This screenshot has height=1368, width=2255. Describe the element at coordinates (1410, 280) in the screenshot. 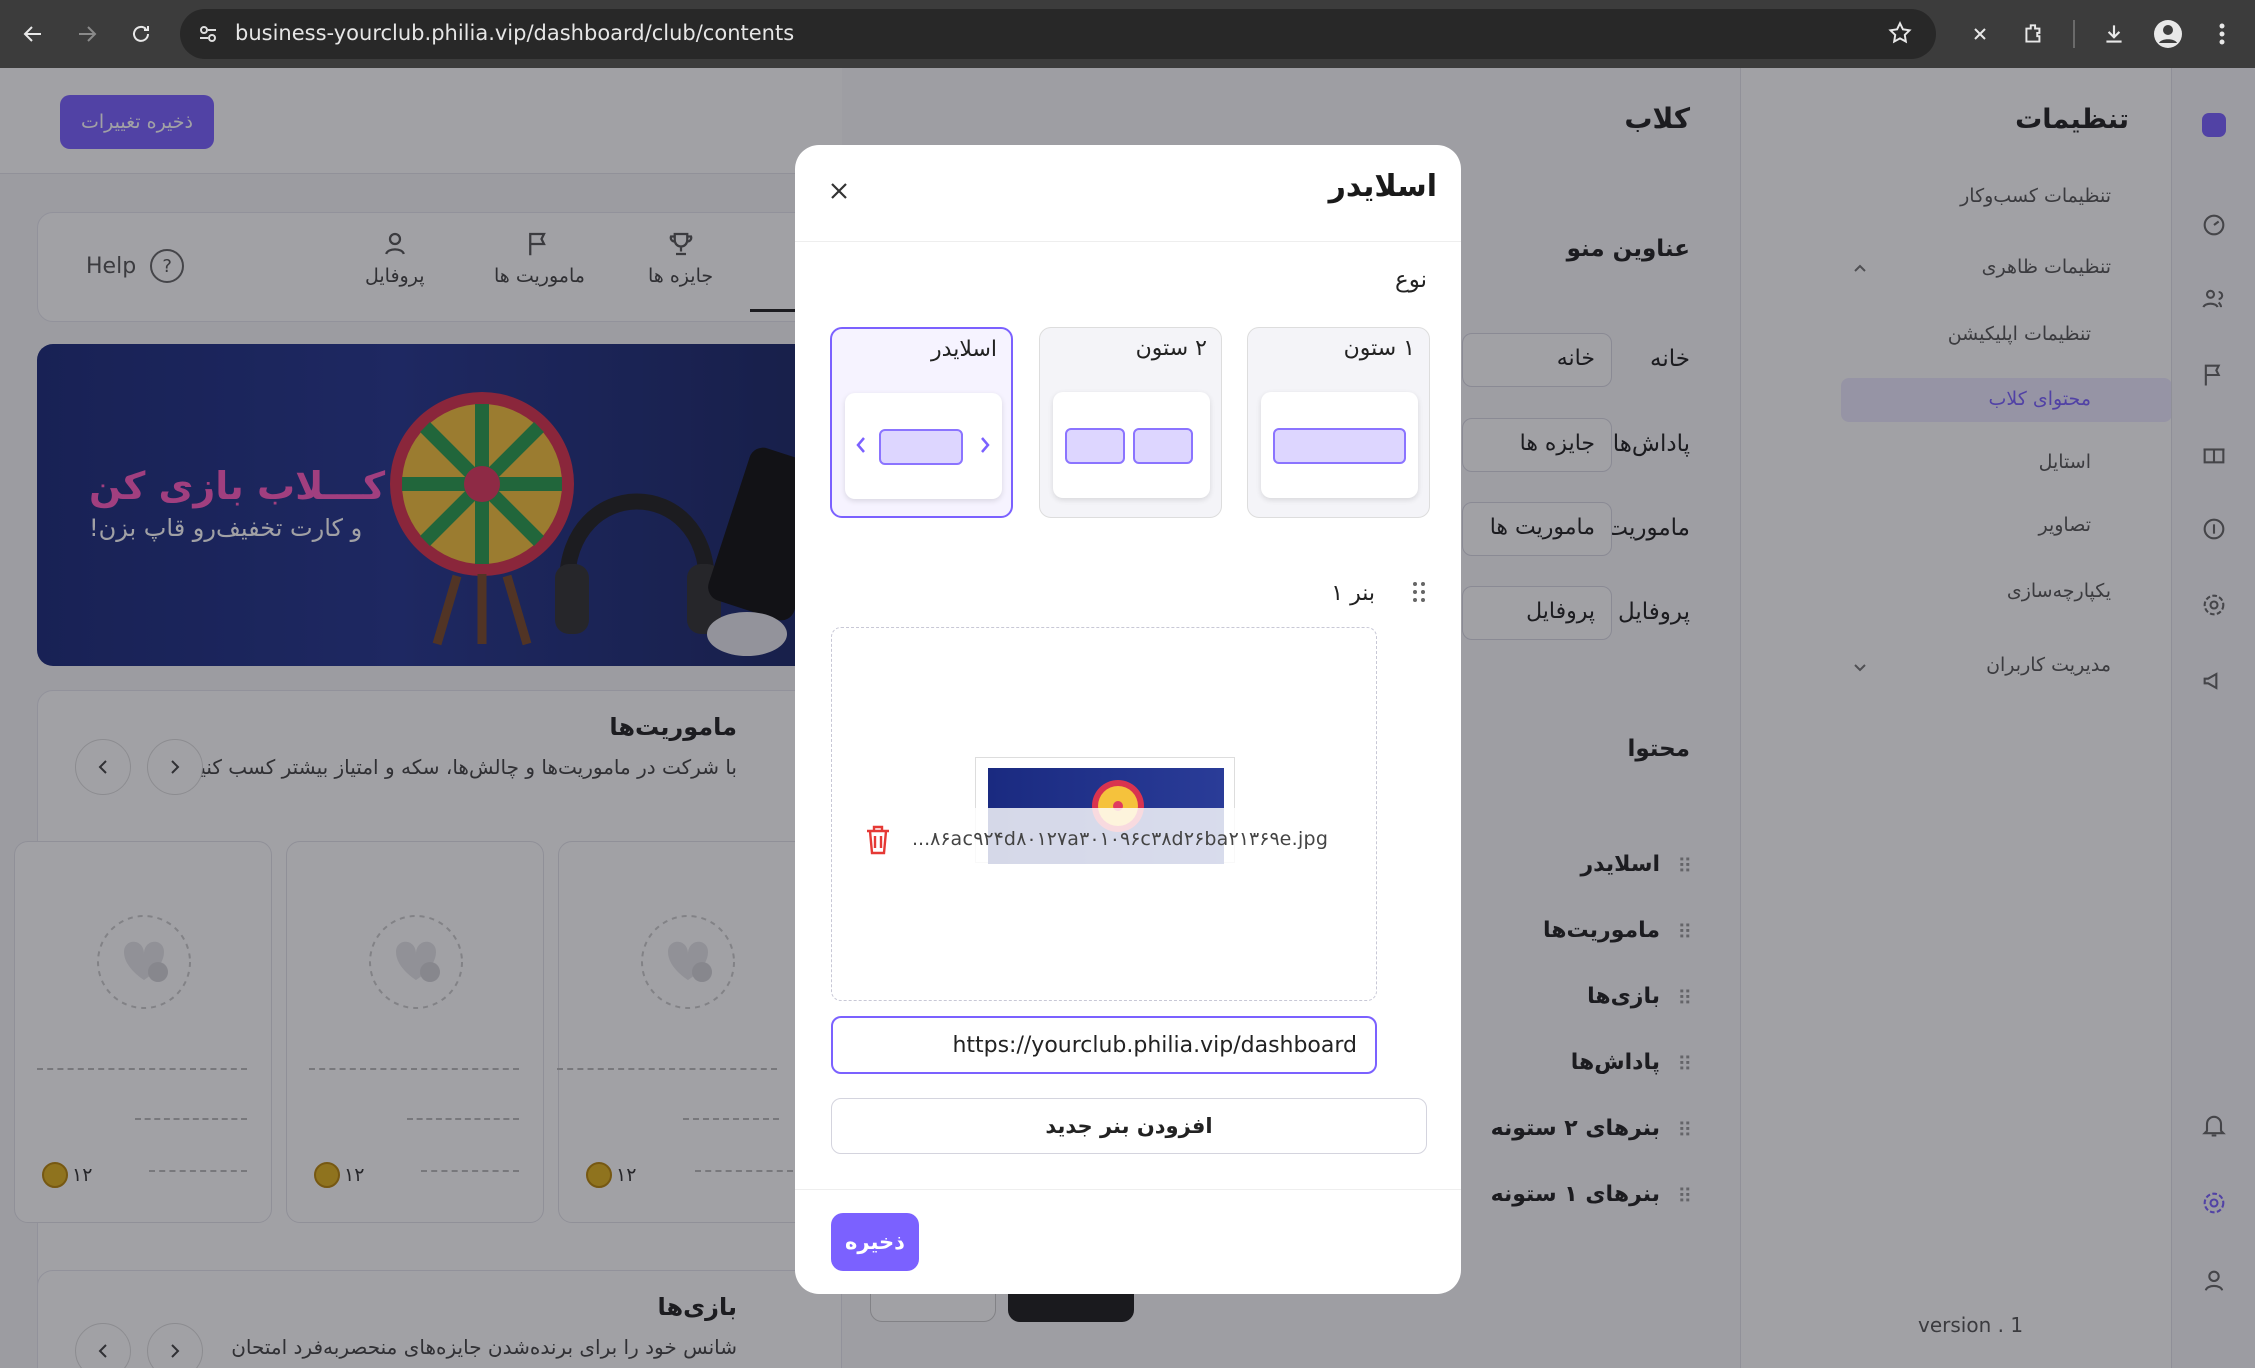

I see `type-label: نوع` at that location.